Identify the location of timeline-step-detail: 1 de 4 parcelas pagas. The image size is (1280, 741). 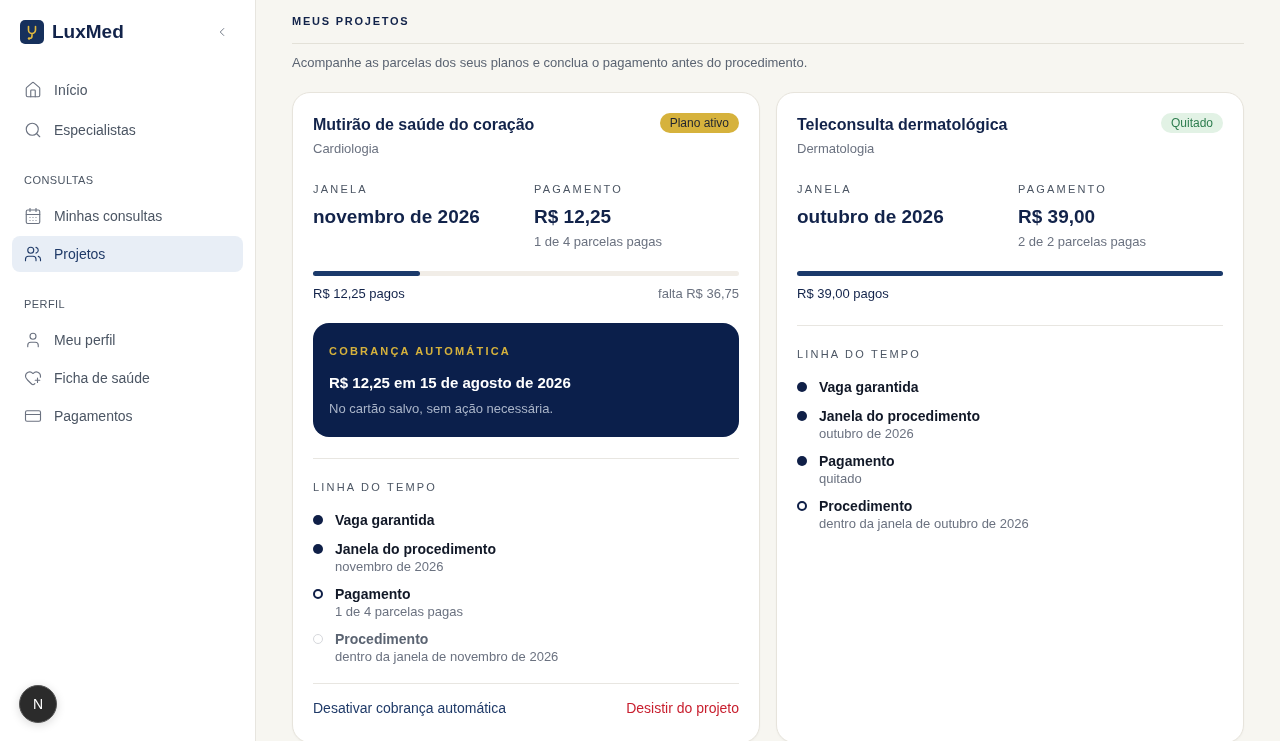
(399, 612).